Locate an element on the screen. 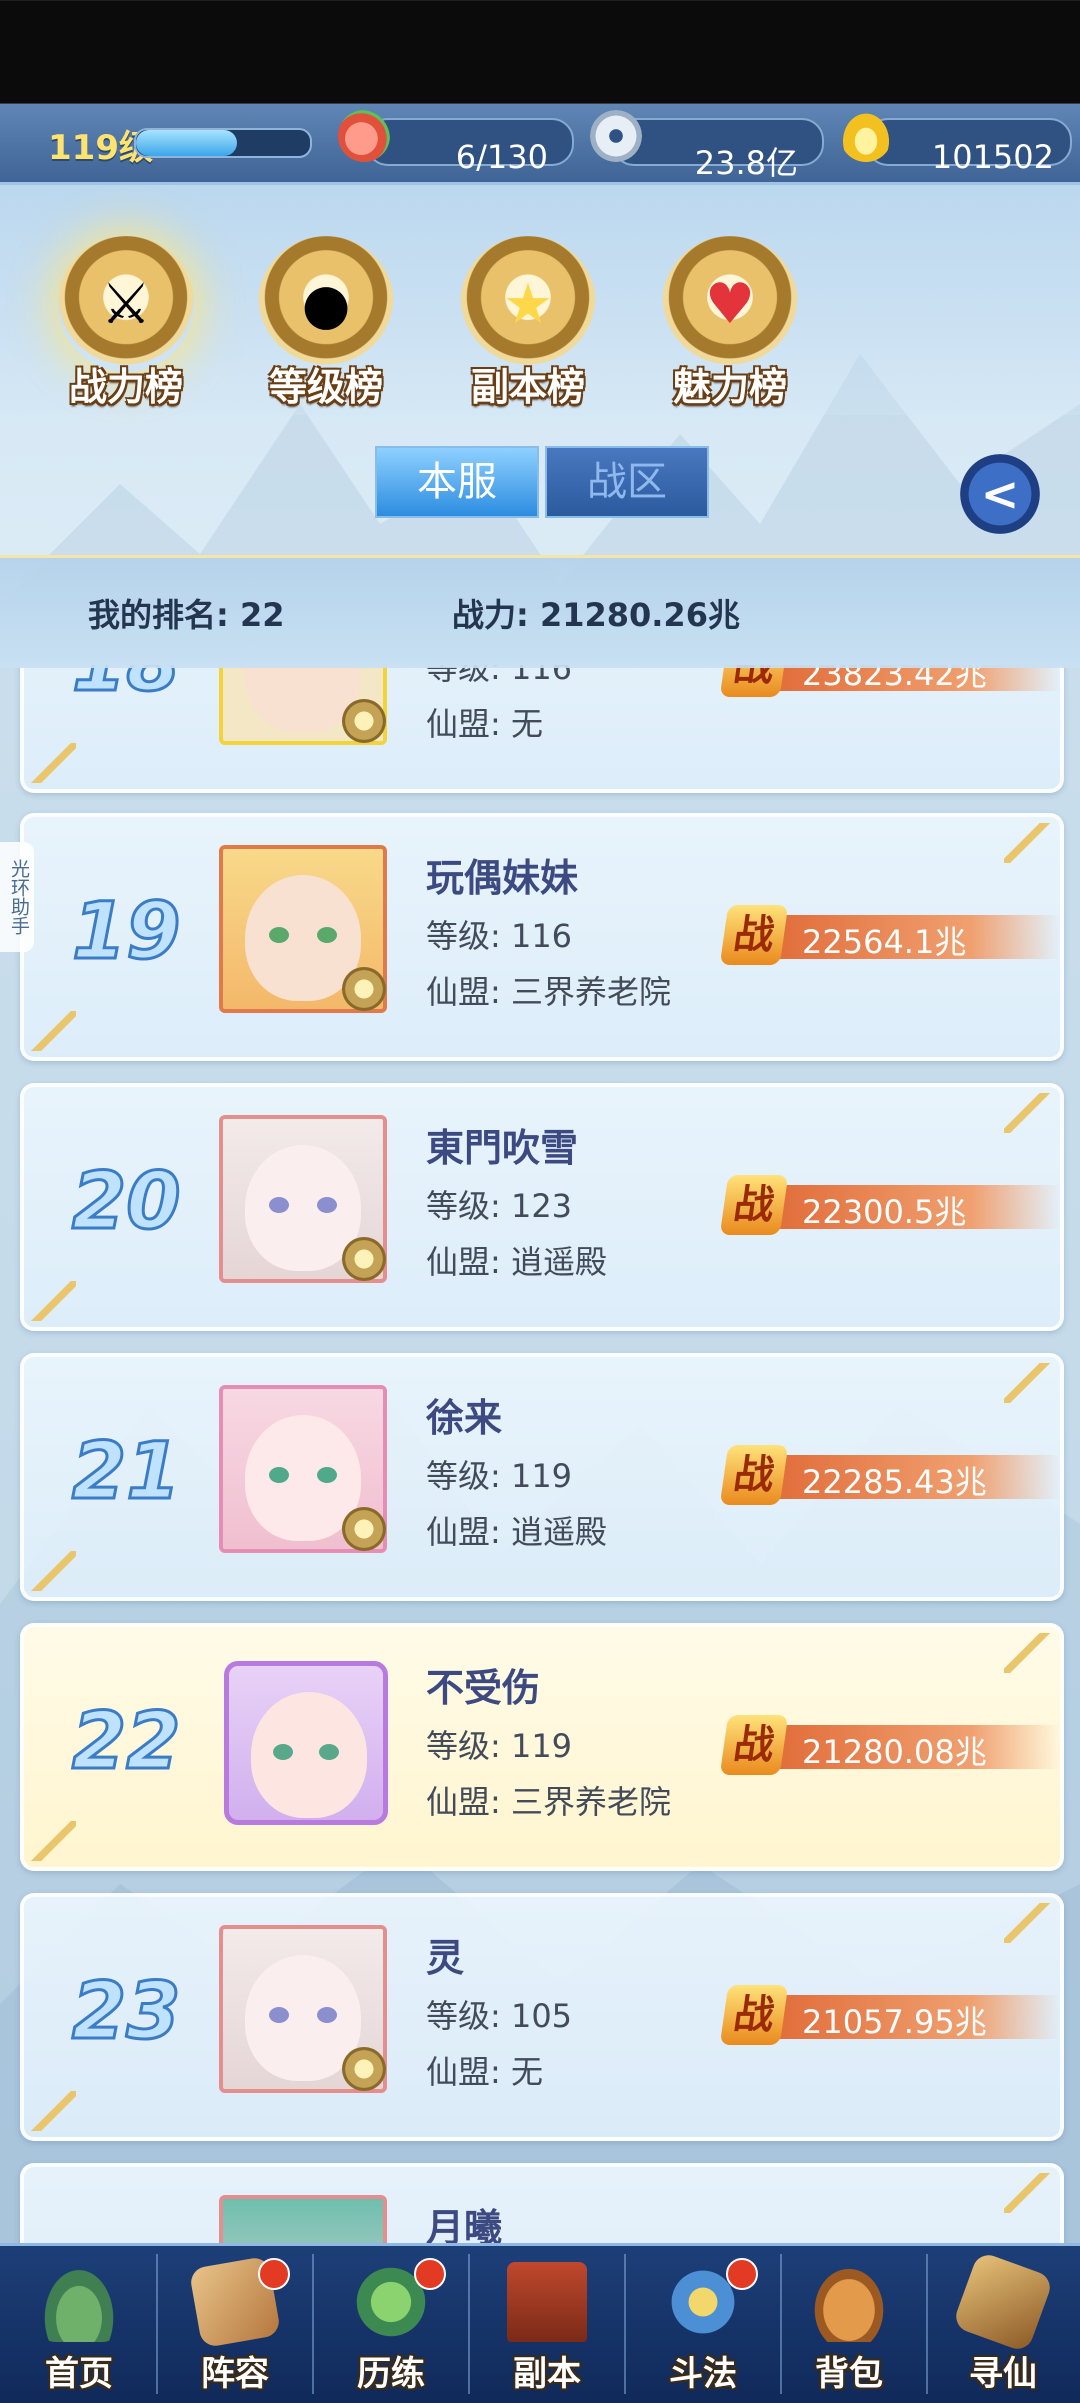 Image resolution: width=1080 pixels, height=2403 pixels. ranking-row: 19 玩偶妹妹 等级: 116 仙盟: 三界养老院 战 22564.1兆 is located at coordinates (542, 937).